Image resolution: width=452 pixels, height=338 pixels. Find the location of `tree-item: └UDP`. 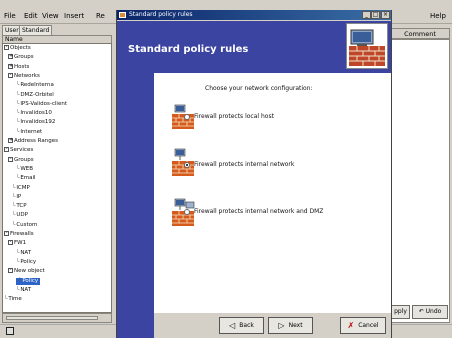

tree-item: └UDP is located at coordinates (20, 215).